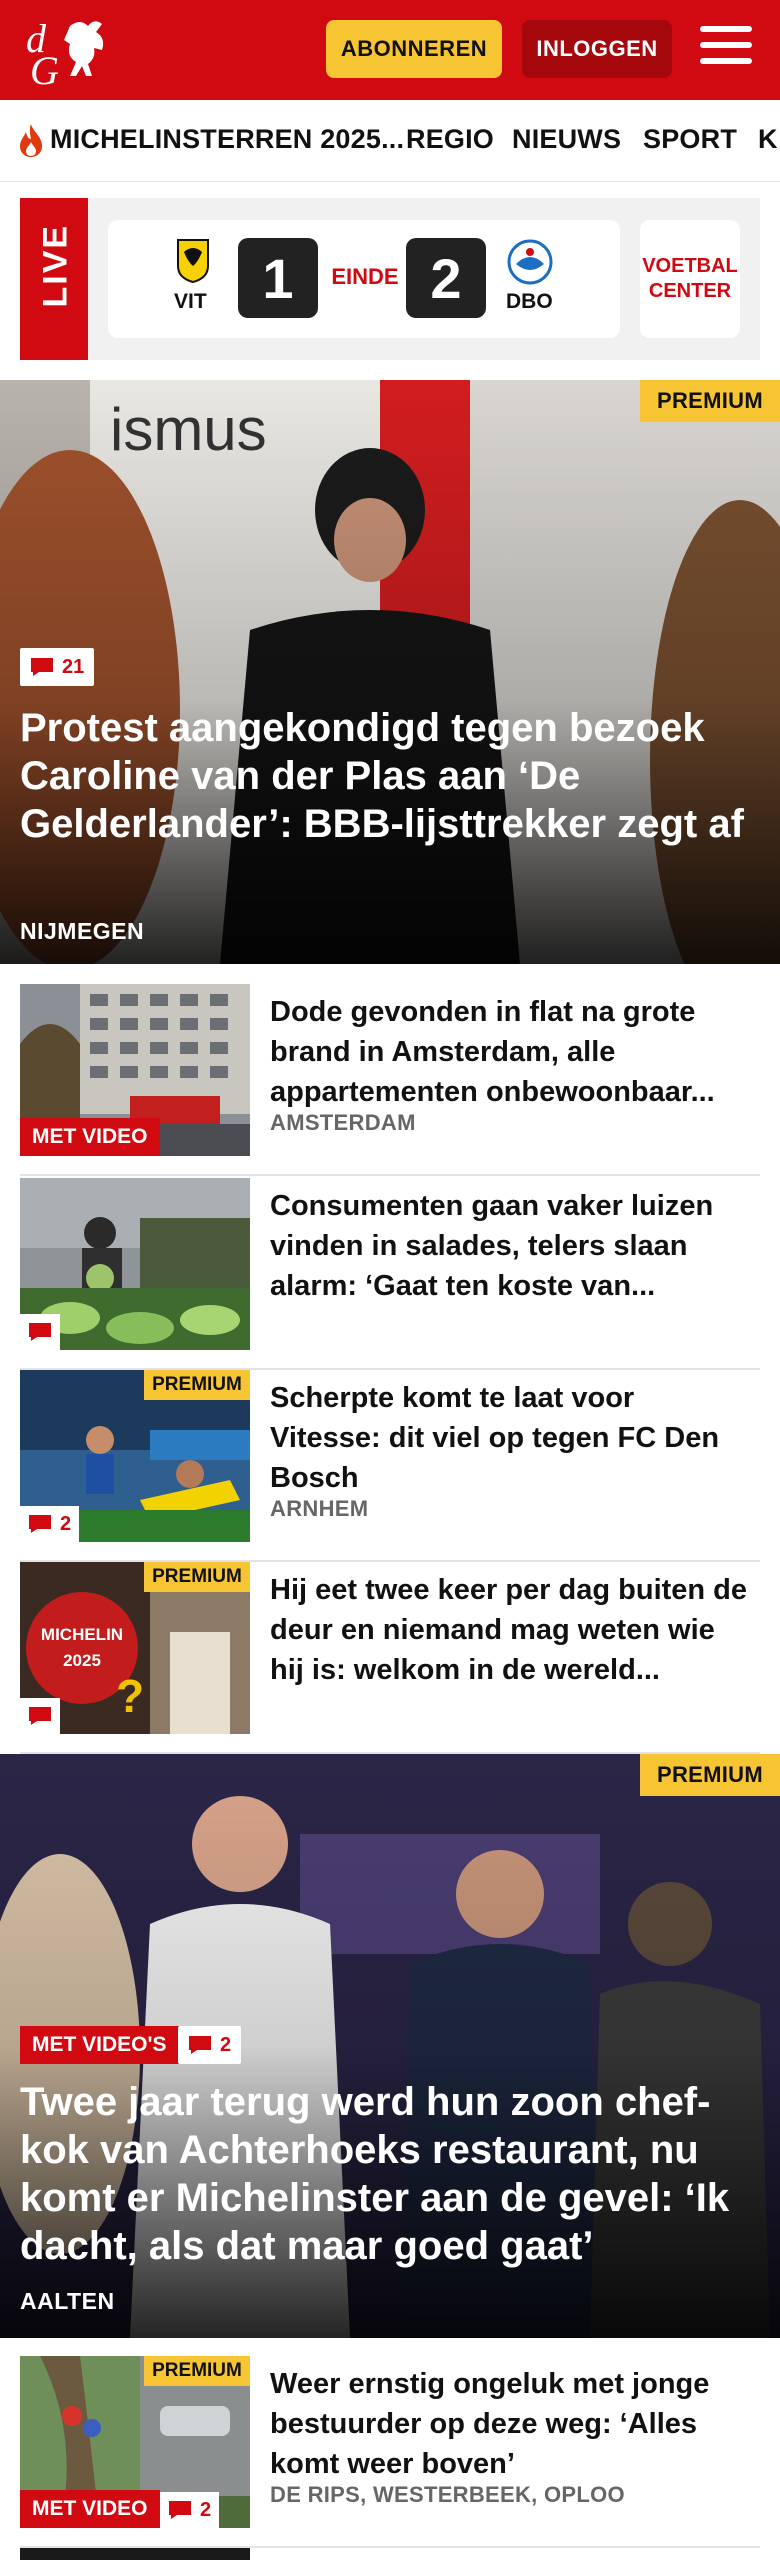 Image resolution: width=780 pixels, height=2560 pixels. What do you see at coordinates (190, 301) in the screenshot?
I see `home-team-name: VIT` at bounding box center [190, 301].